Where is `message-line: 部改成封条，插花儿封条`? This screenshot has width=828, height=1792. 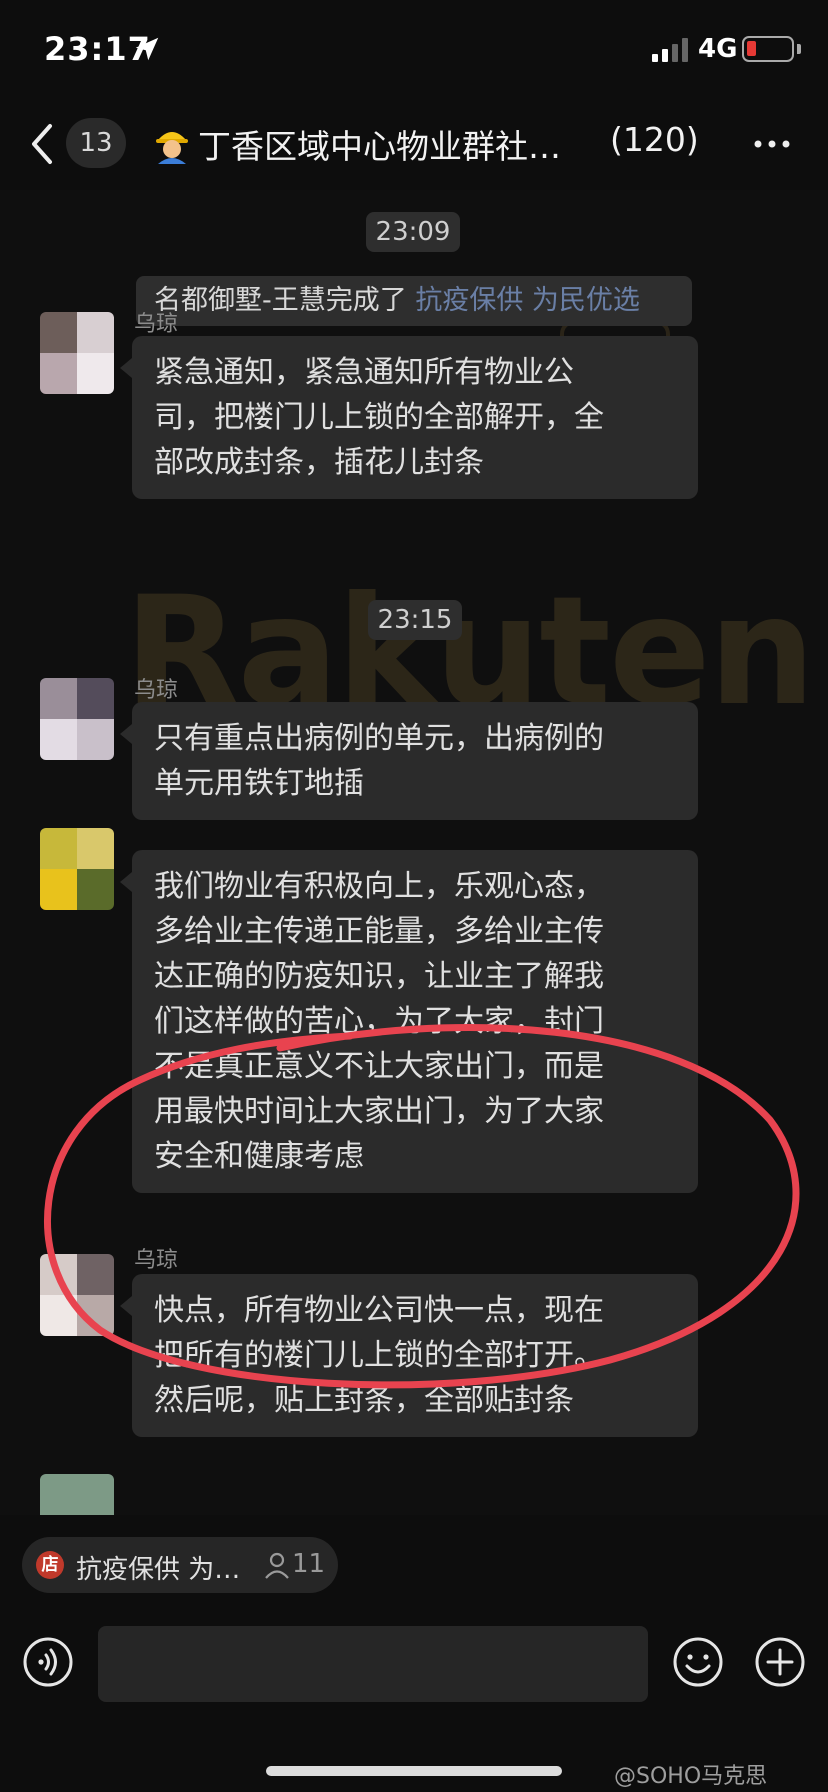 message-line: 部改成封条，插花儿封条 is located at coordinates (319, 462).